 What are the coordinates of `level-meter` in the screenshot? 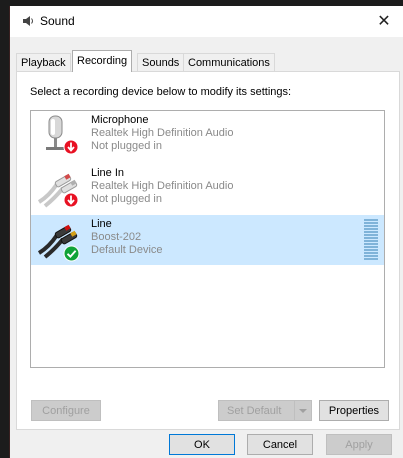 It's located at (371, 240).